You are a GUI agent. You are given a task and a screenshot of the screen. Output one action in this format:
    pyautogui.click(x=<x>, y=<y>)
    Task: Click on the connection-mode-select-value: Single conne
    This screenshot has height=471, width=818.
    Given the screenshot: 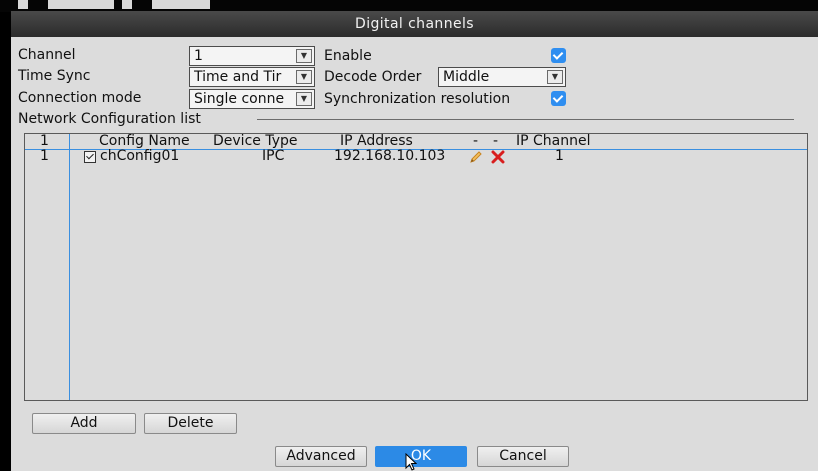 What is the action you would take?
    pyautogui.click(x=239, y=99)
    